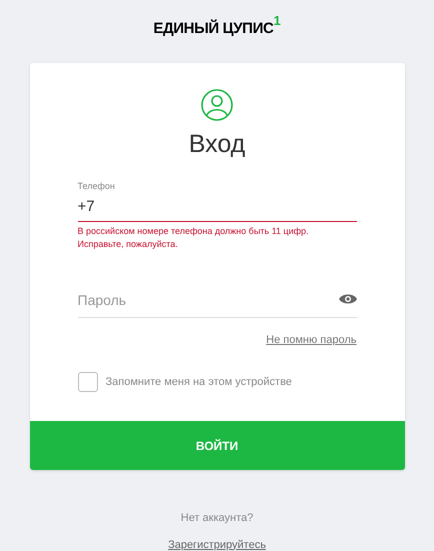 This screenshot has width=434, height=551. I want to click on phone-field: +7, so click(217, 207).